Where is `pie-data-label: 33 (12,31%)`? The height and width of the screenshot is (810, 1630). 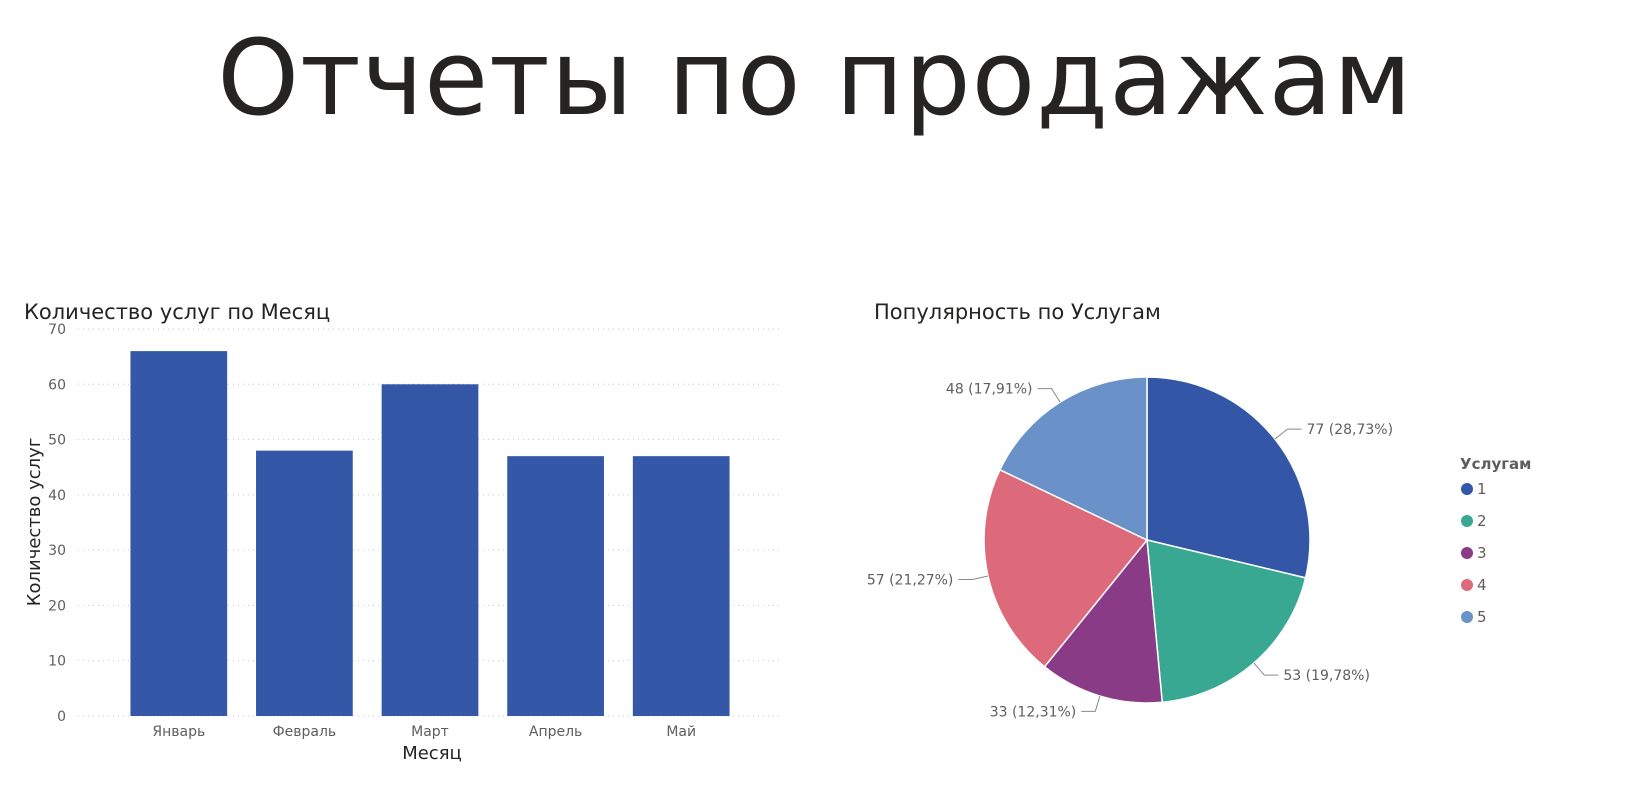
pie-data-label: 33 (12,31%) is located at coordinates (1033, 712).